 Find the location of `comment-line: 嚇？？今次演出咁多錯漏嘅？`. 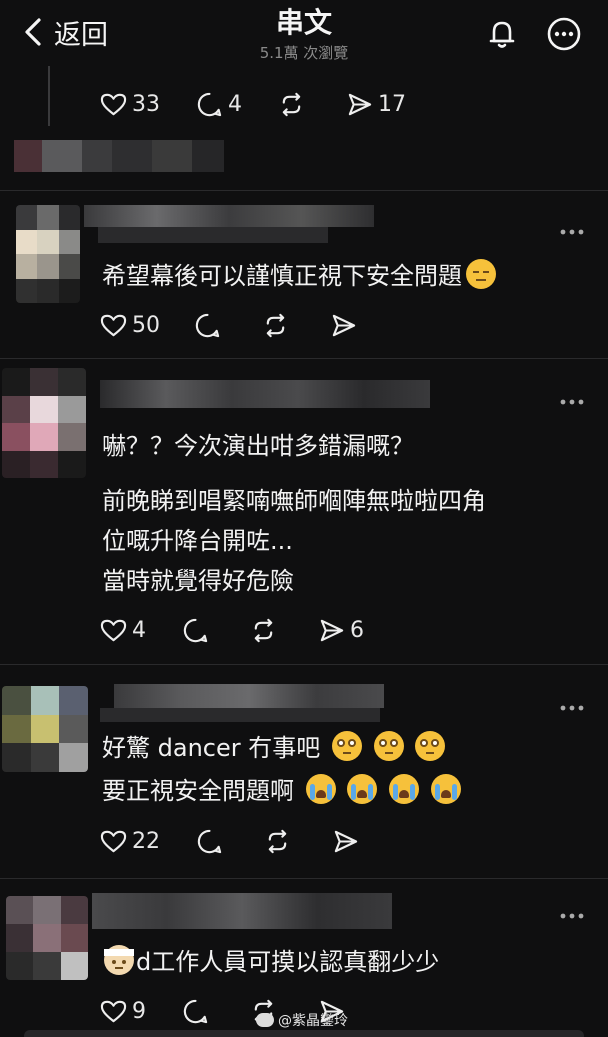

comment-line: 嚇？？今次演出咁多錯漏嘅？ is located at coordinates (258, 446).